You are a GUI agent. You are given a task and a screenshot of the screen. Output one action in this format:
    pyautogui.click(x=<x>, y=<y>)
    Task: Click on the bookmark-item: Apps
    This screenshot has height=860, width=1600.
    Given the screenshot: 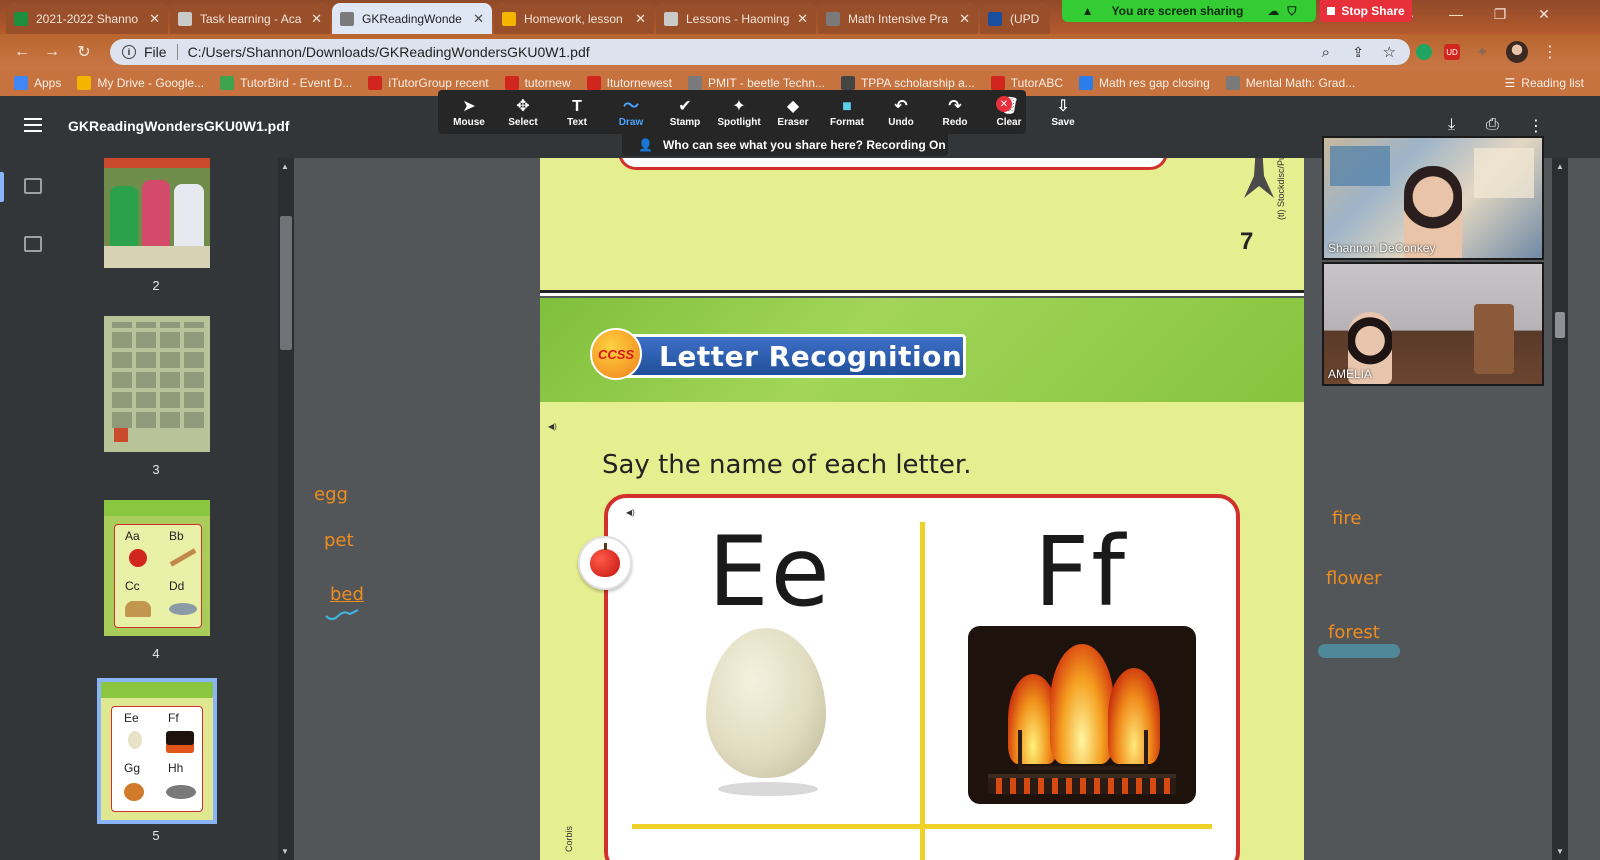 What is the action you would take?
    pyautogui.click(x=37, y=83)
    